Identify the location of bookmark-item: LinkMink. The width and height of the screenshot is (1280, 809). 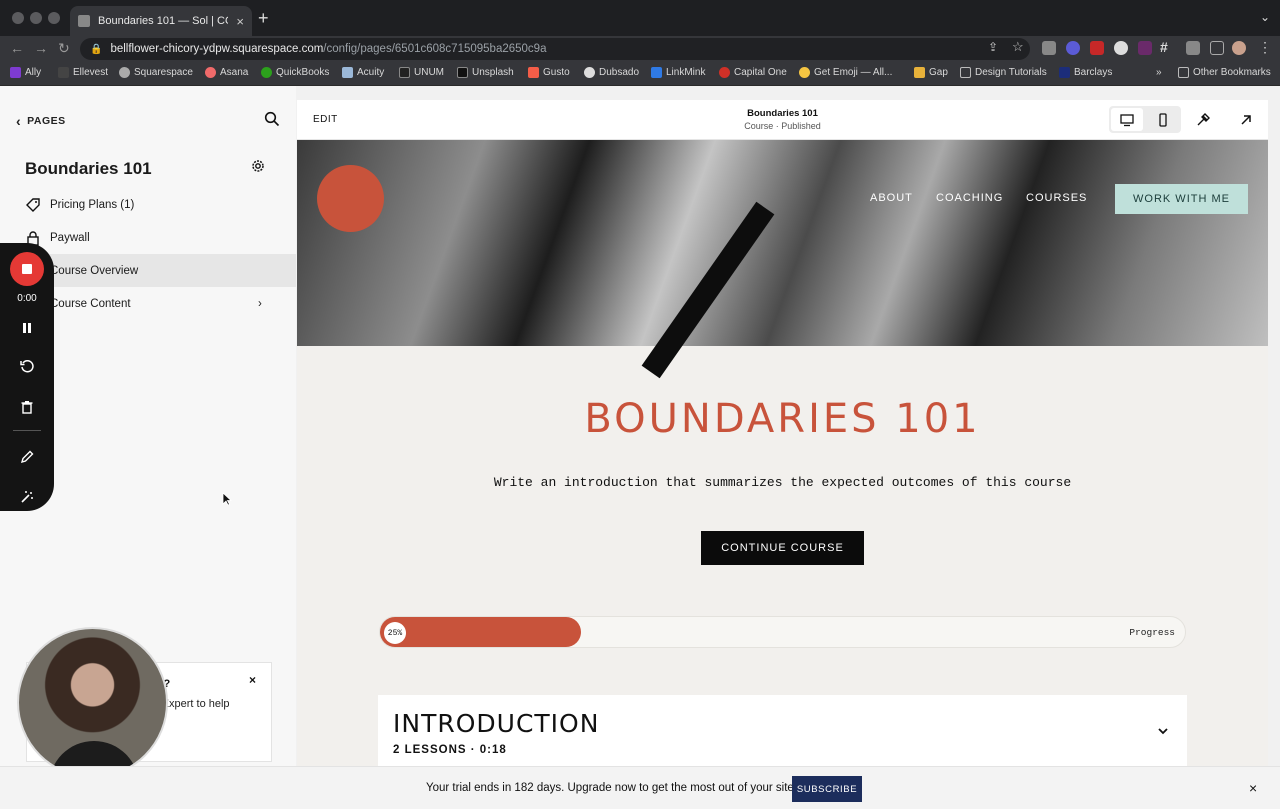
(678, 72).